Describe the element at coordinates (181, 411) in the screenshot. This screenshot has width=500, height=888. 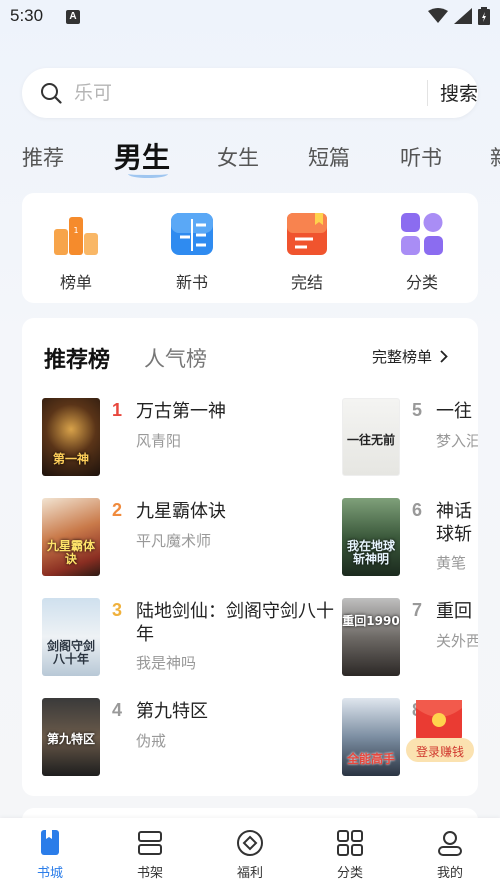
I see `book-title: 万古第一神` at that location.